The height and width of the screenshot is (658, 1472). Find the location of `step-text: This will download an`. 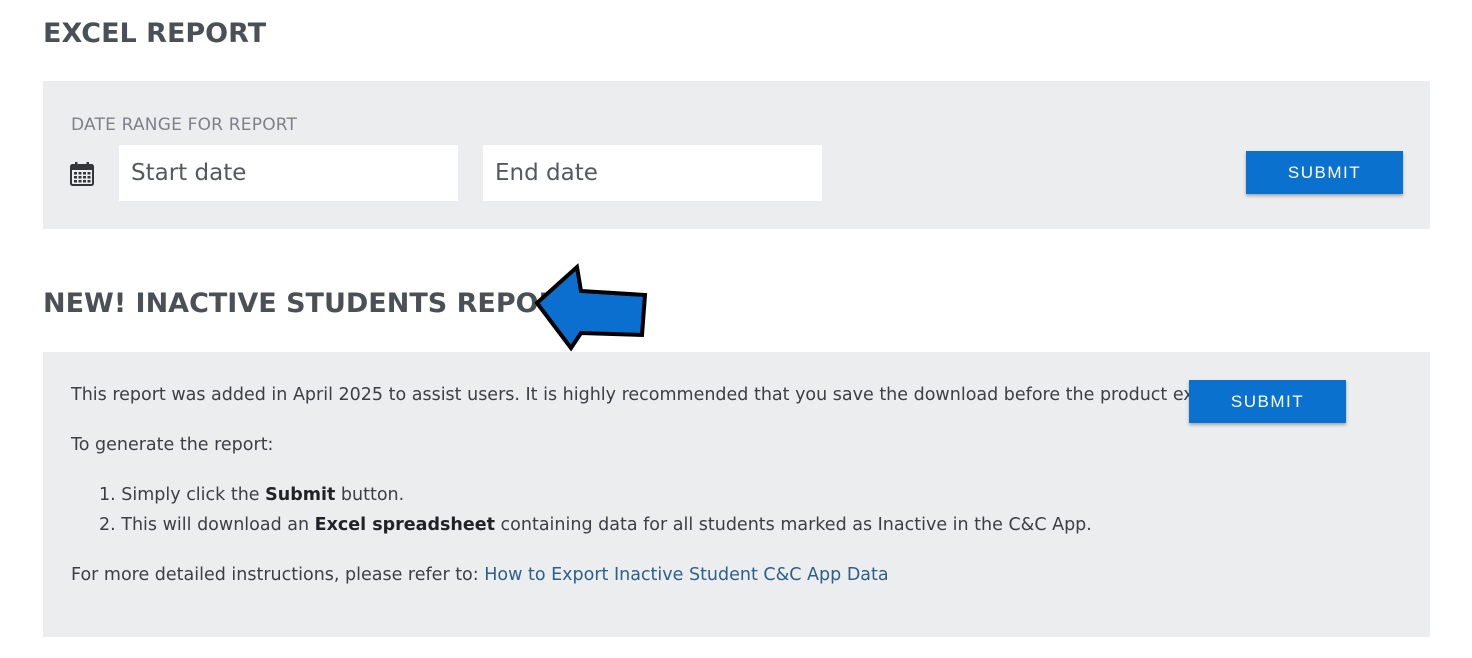

step-text: This will download an is located at coordinates (218, 525).